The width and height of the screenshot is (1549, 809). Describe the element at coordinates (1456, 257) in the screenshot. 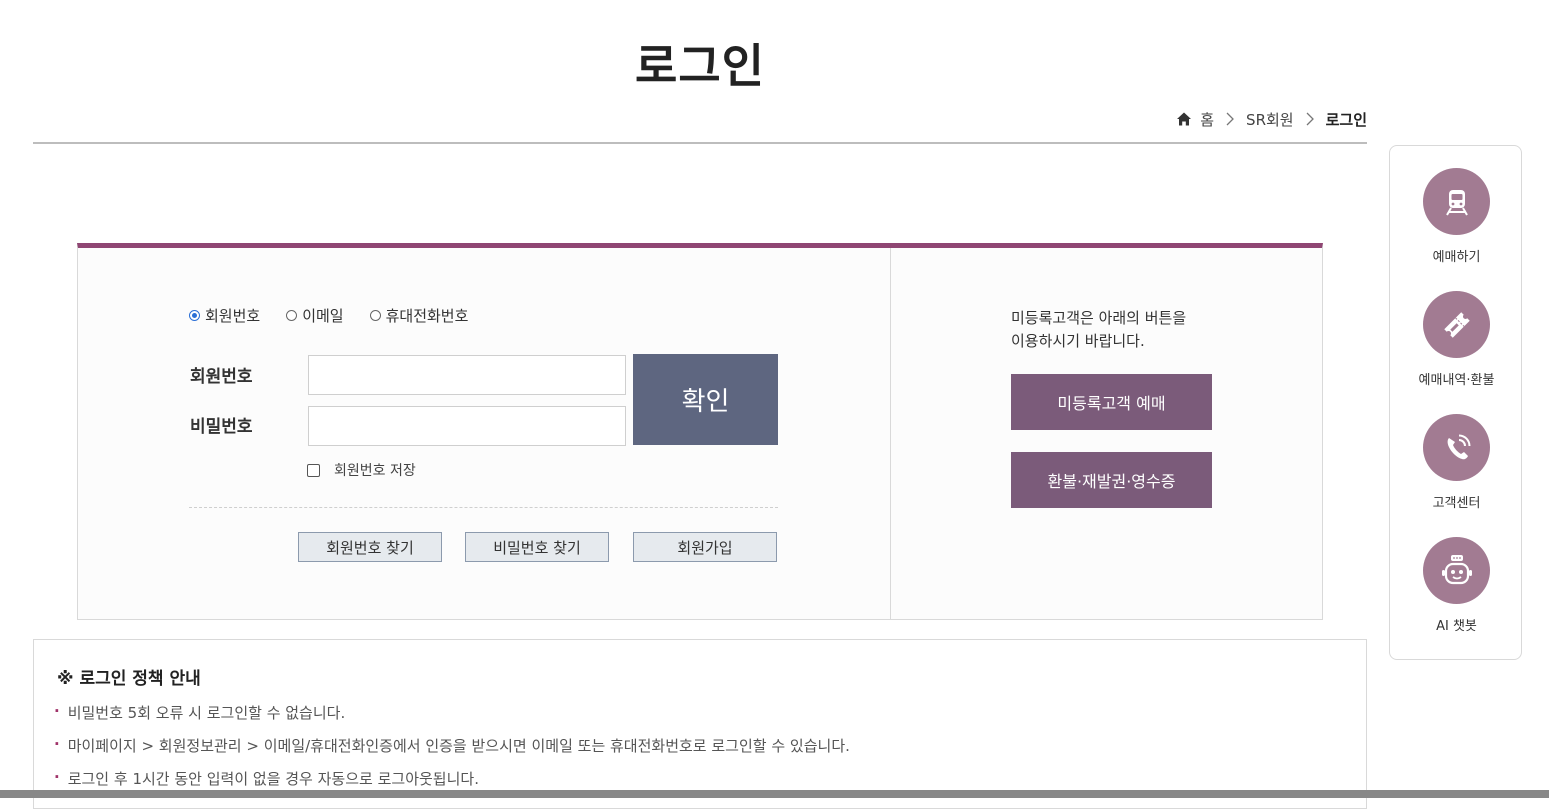

I see `quick-item-label: 예매하기` at that location.